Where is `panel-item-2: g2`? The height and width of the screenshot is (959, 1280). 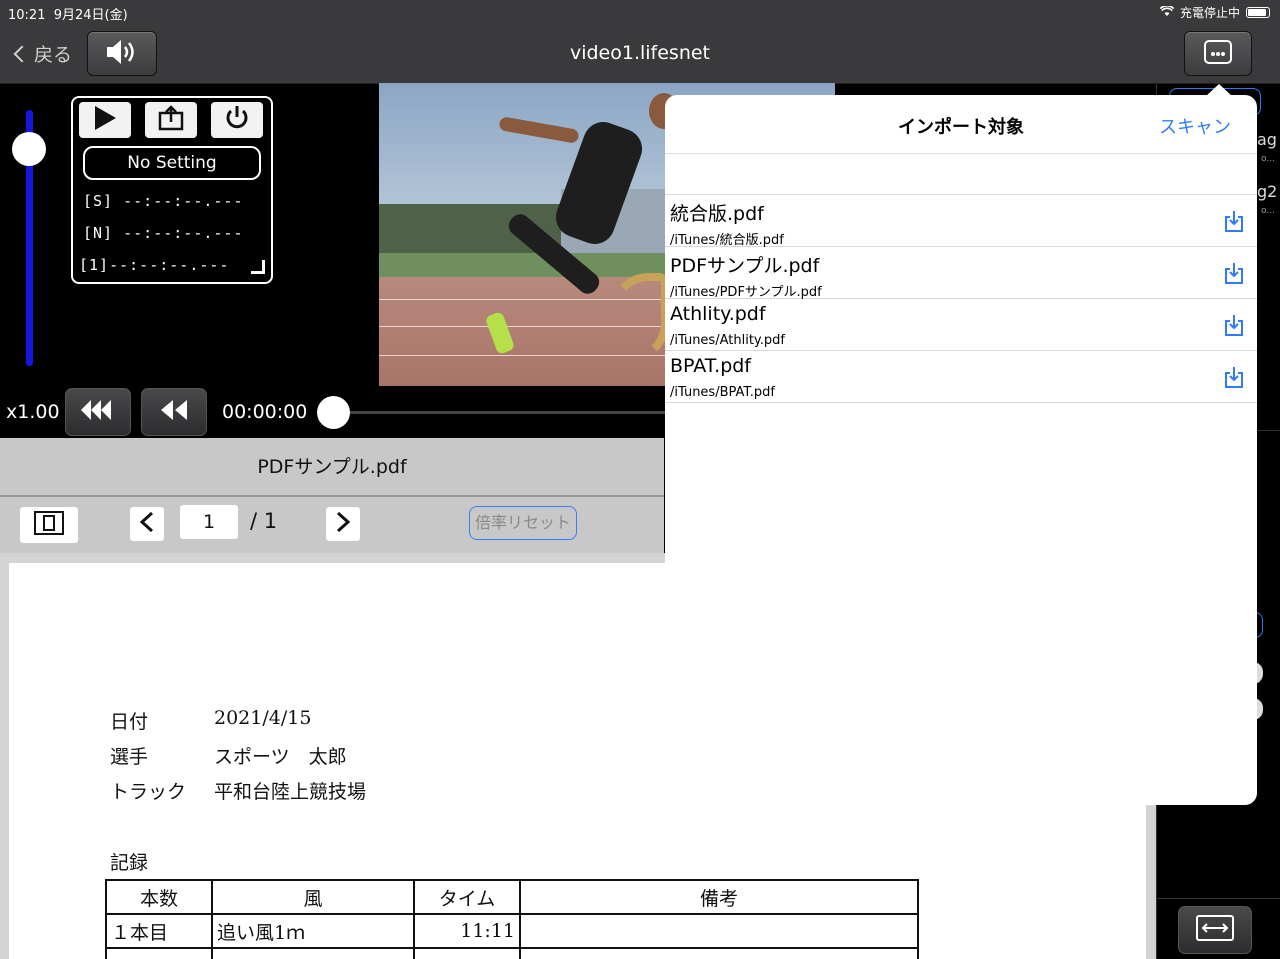 panel-item-2: g2 is located at coordinates (1267, 191).